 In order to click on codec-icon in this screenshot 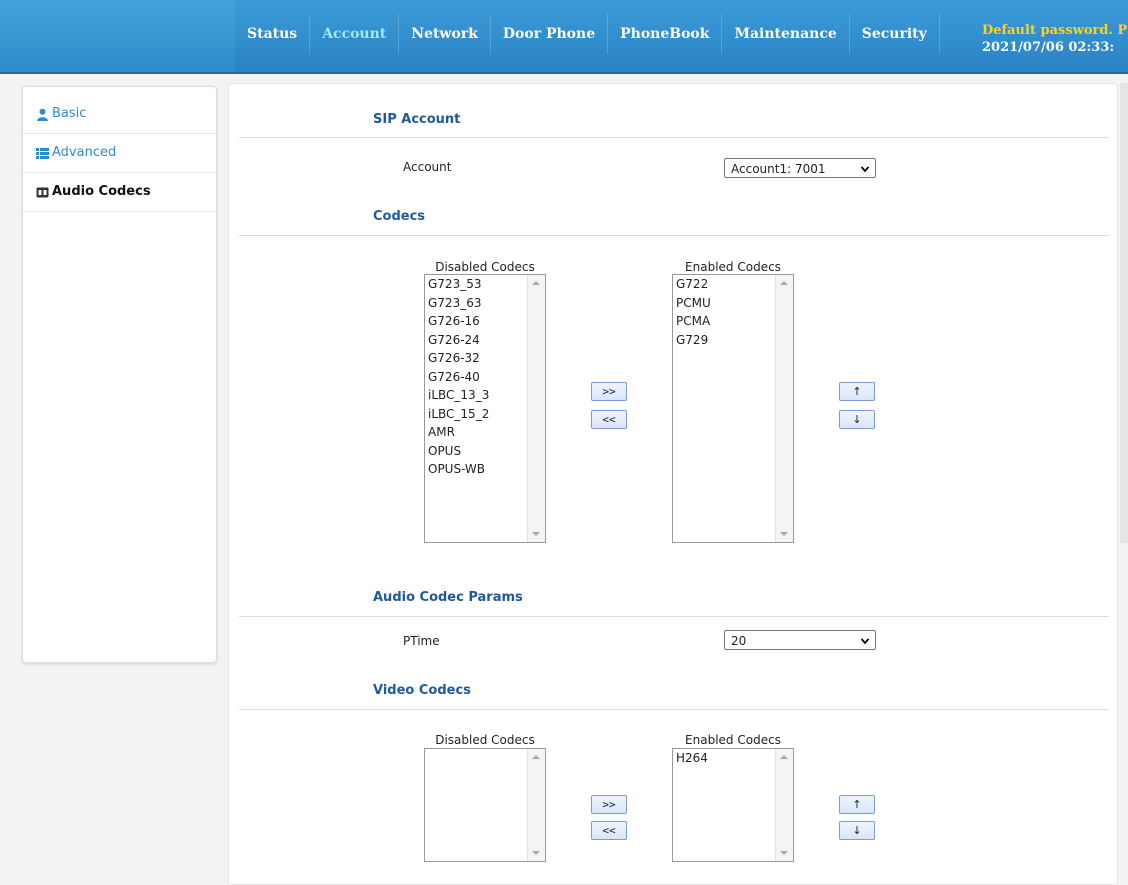, I will do `click(42, 192)`.